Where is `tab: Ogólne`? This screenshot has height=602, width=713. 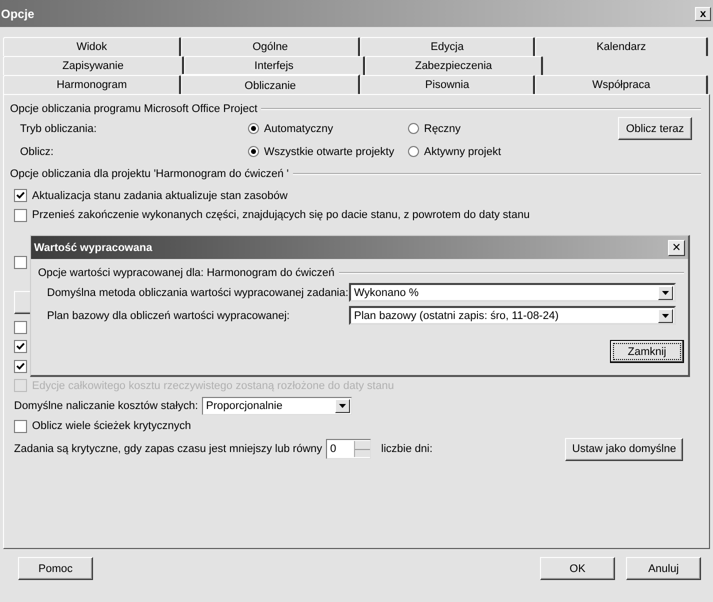
tab: Ogólne is located at coordinates (270, 46).